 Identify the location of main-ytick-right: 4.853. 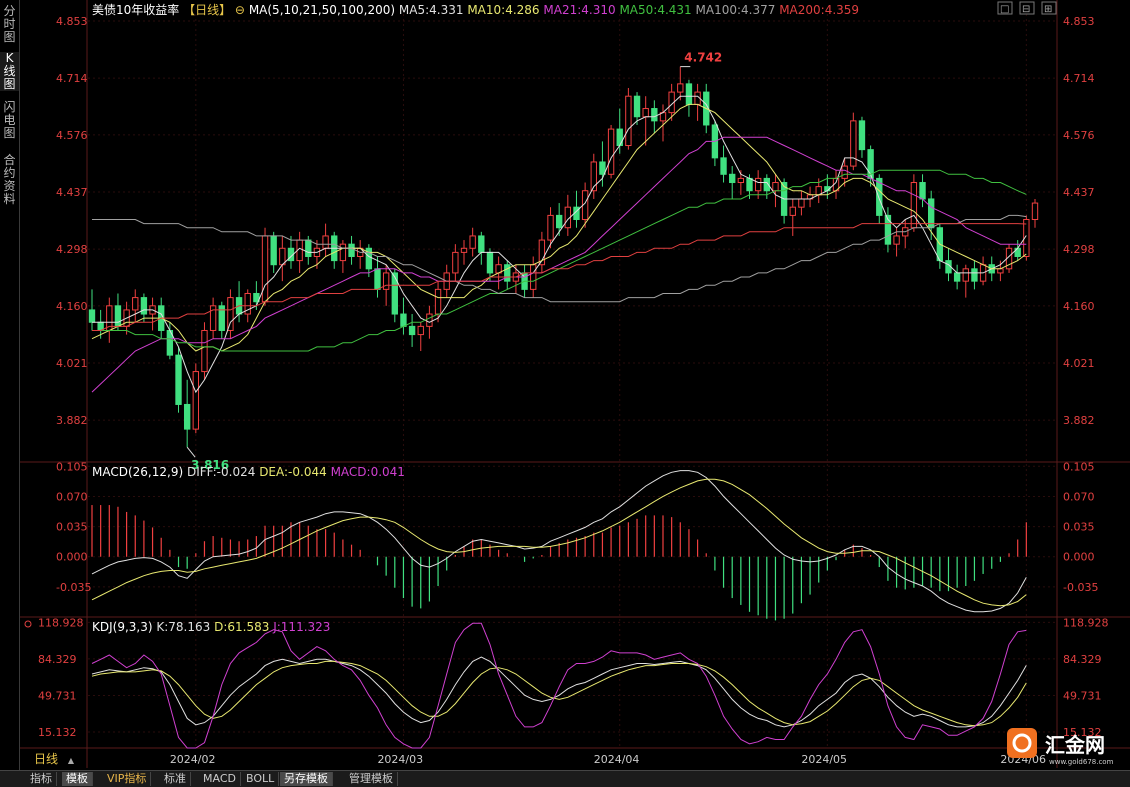
(1079, 21).